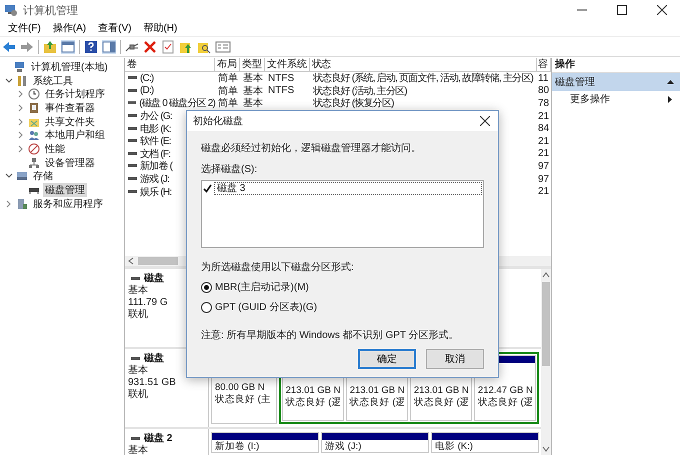 The height and width of the screenshot is (455, 680). What do you see at coordinates (207, 188) in the screenshot?
I see `checkbox` at bounding box center [207, 188].